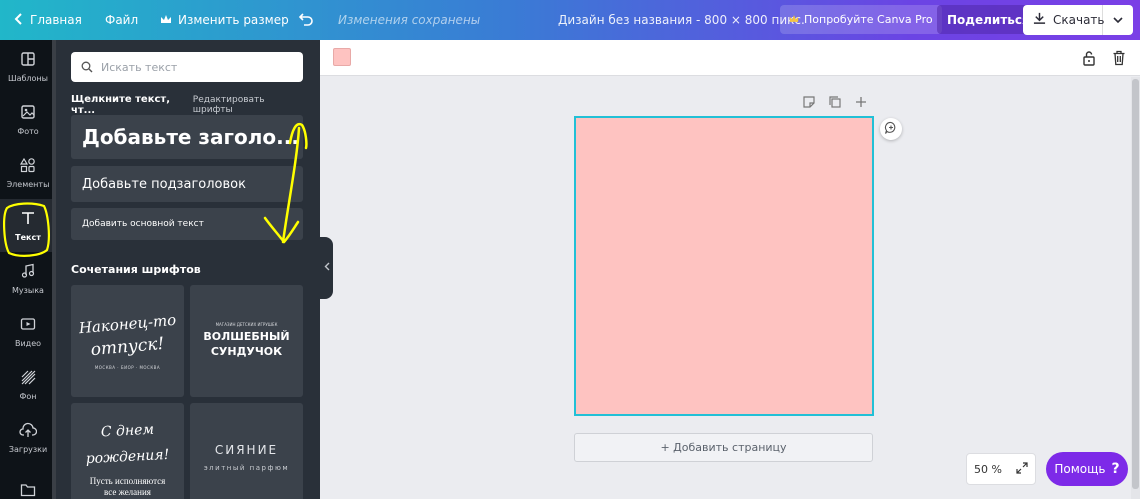 The image size is (1140, 499). What do you see at coordinates (28, 60) in the screenshot?
I see `templates-icon` at bounding box center [28, 60].